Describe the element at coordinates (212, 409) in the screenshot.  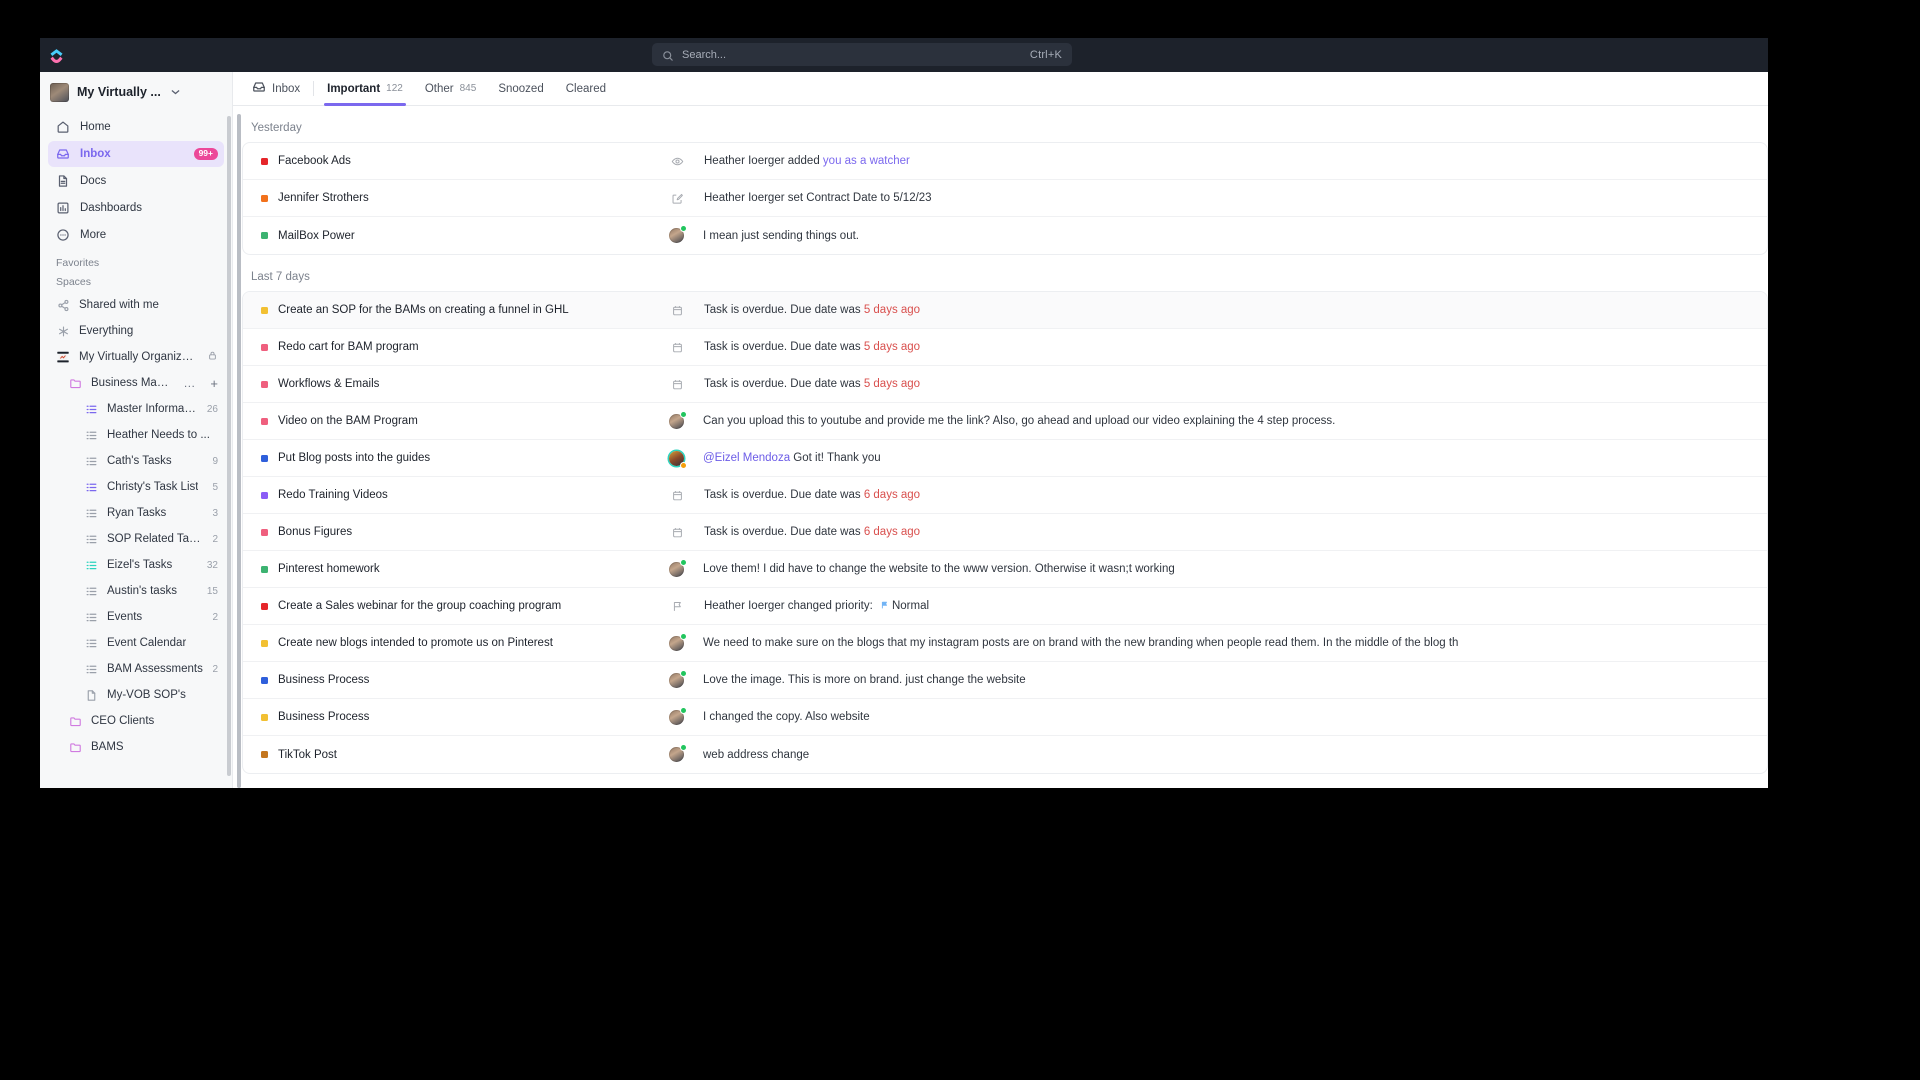
I see `item-count: 26` at that location.